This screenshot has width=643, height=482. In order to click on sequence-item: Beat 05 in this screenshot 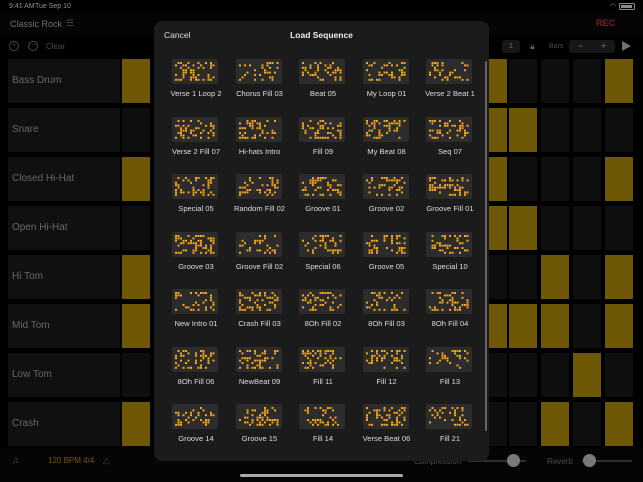, I will do `click(323, 80)`.